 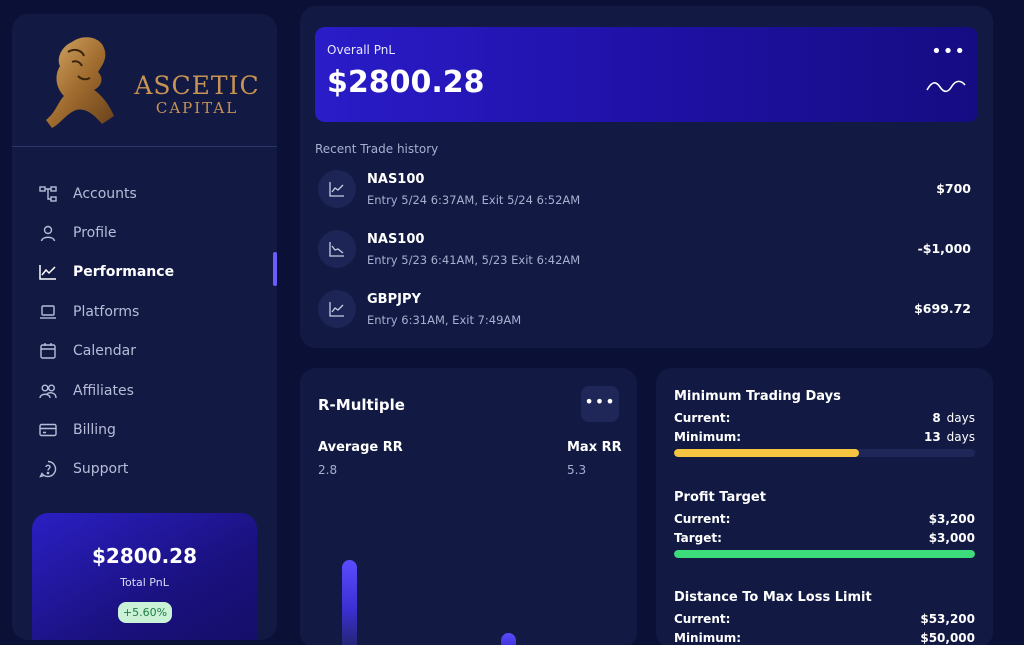 What do you see at coordinates (144, 390) in the screenshot?
I see `sidebar-item-affiliates: Affiliates` at bounding box center [144, 390].